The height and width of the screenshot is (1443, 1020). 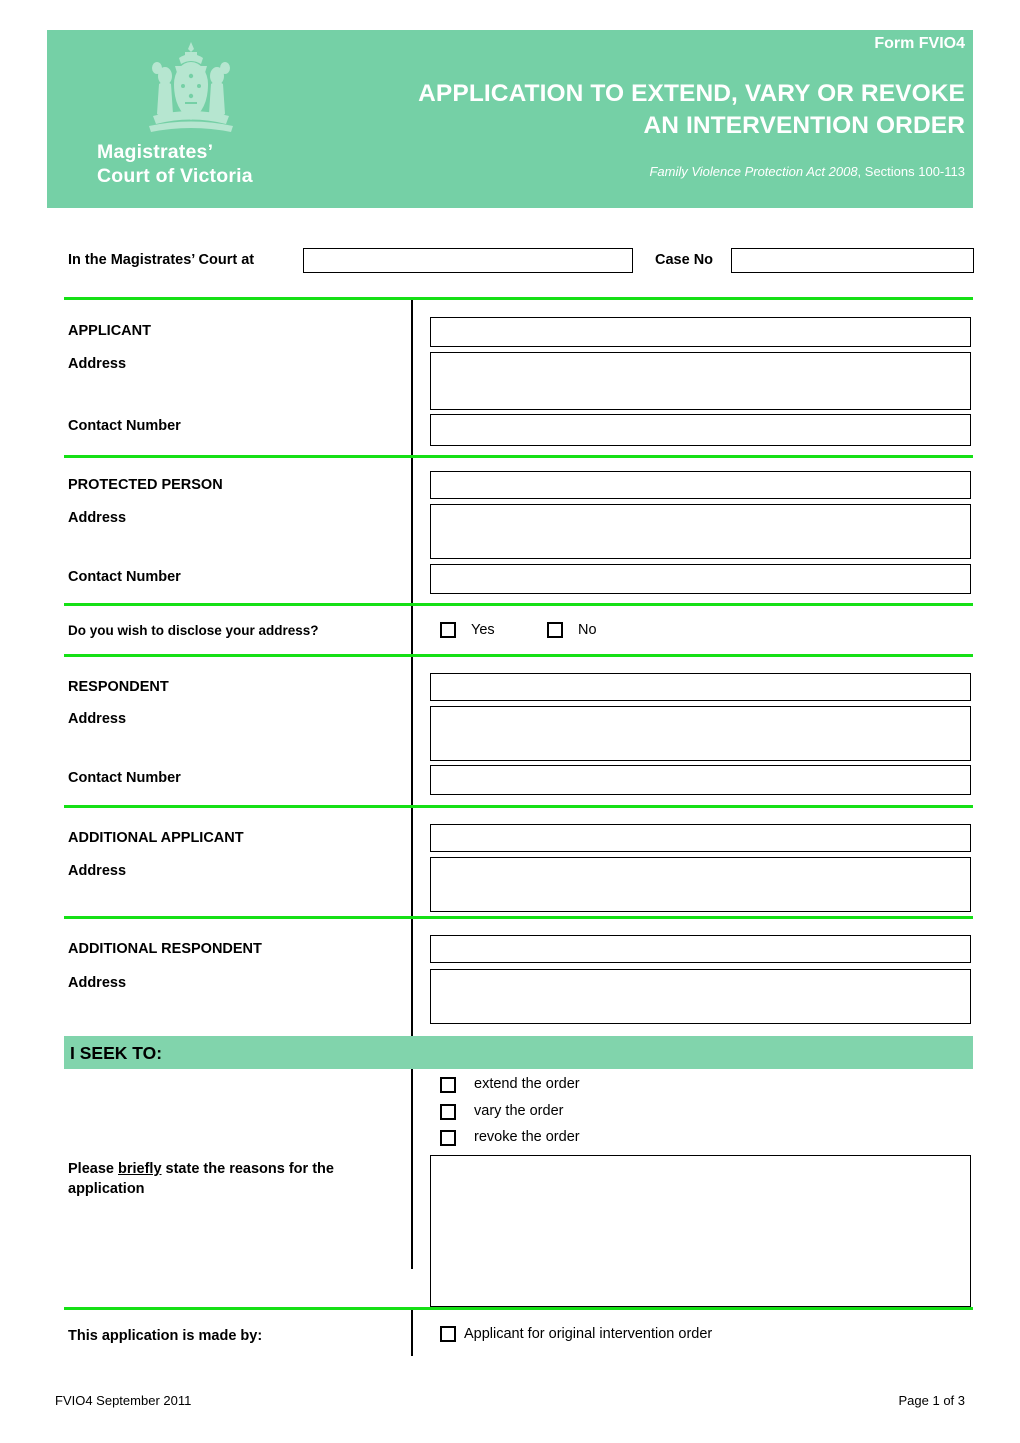 I want to click on protected-person-title: PROTECTED PERSON, so click(x=145, y=485).